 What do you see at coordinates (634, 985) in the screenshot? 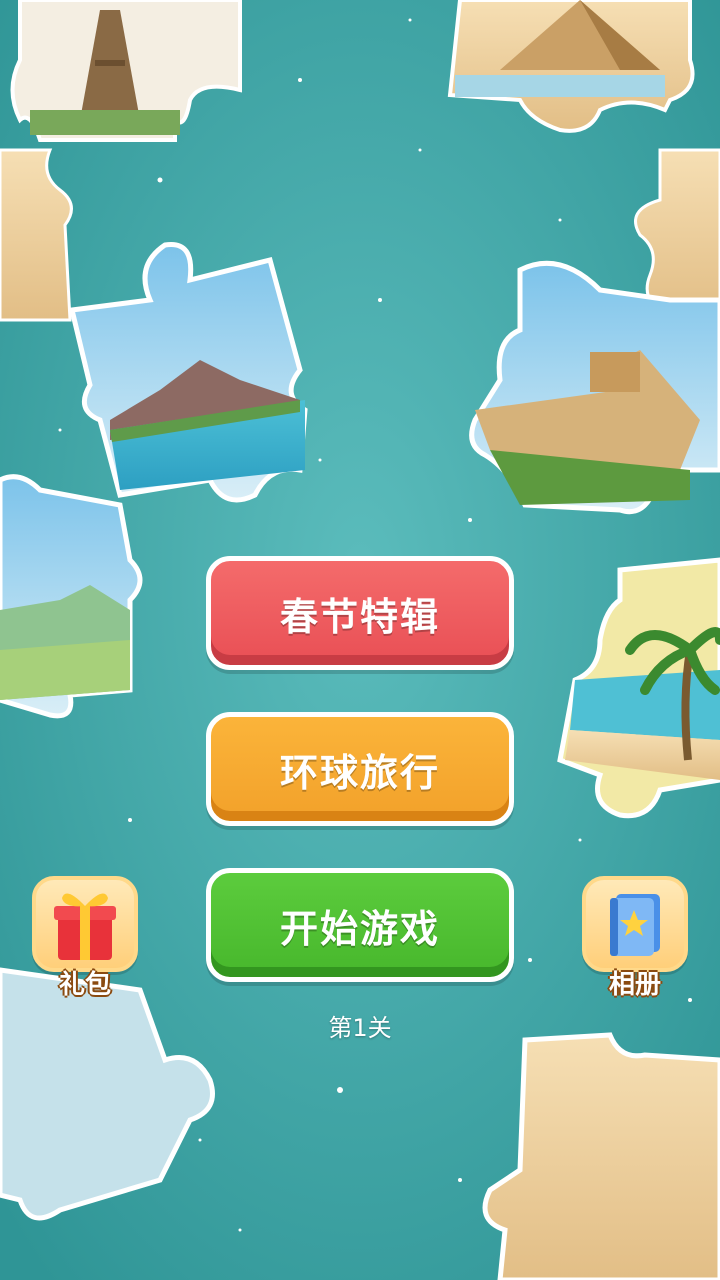
I see `album-label: 相册` at bounding box center [634, 985].